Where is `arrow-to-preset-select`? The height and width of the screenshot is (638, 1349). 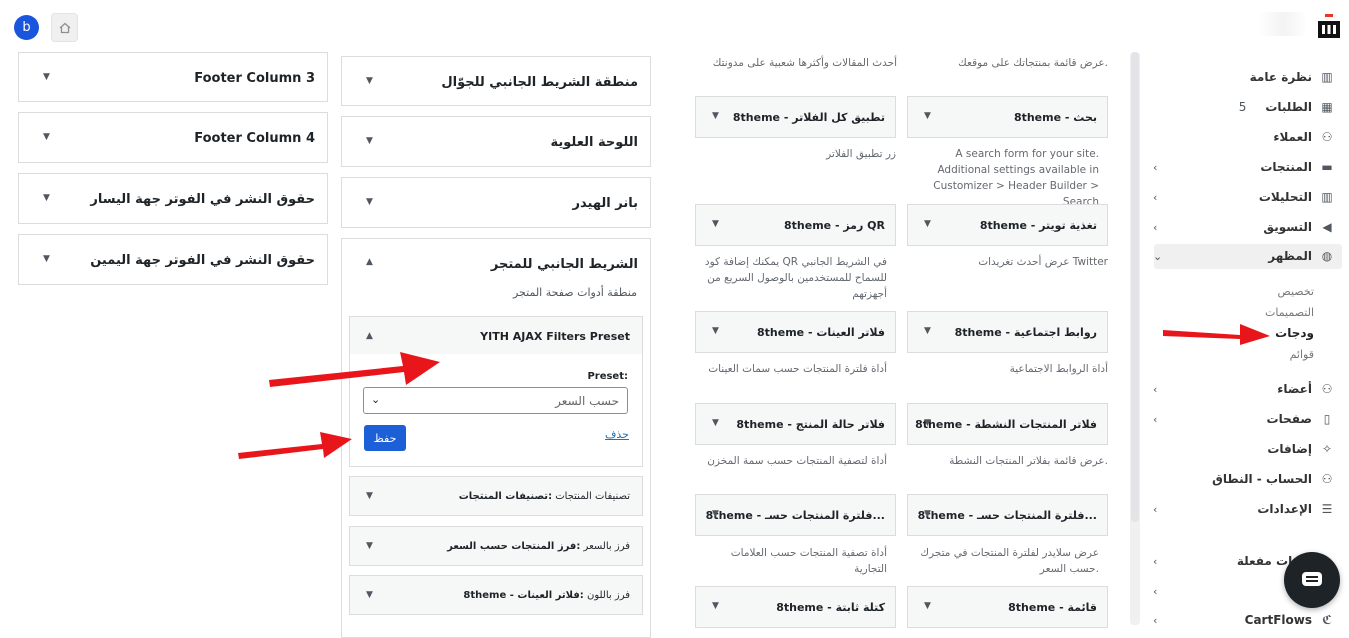
arrow-to-preset-select is located at coordinates (354, 369).